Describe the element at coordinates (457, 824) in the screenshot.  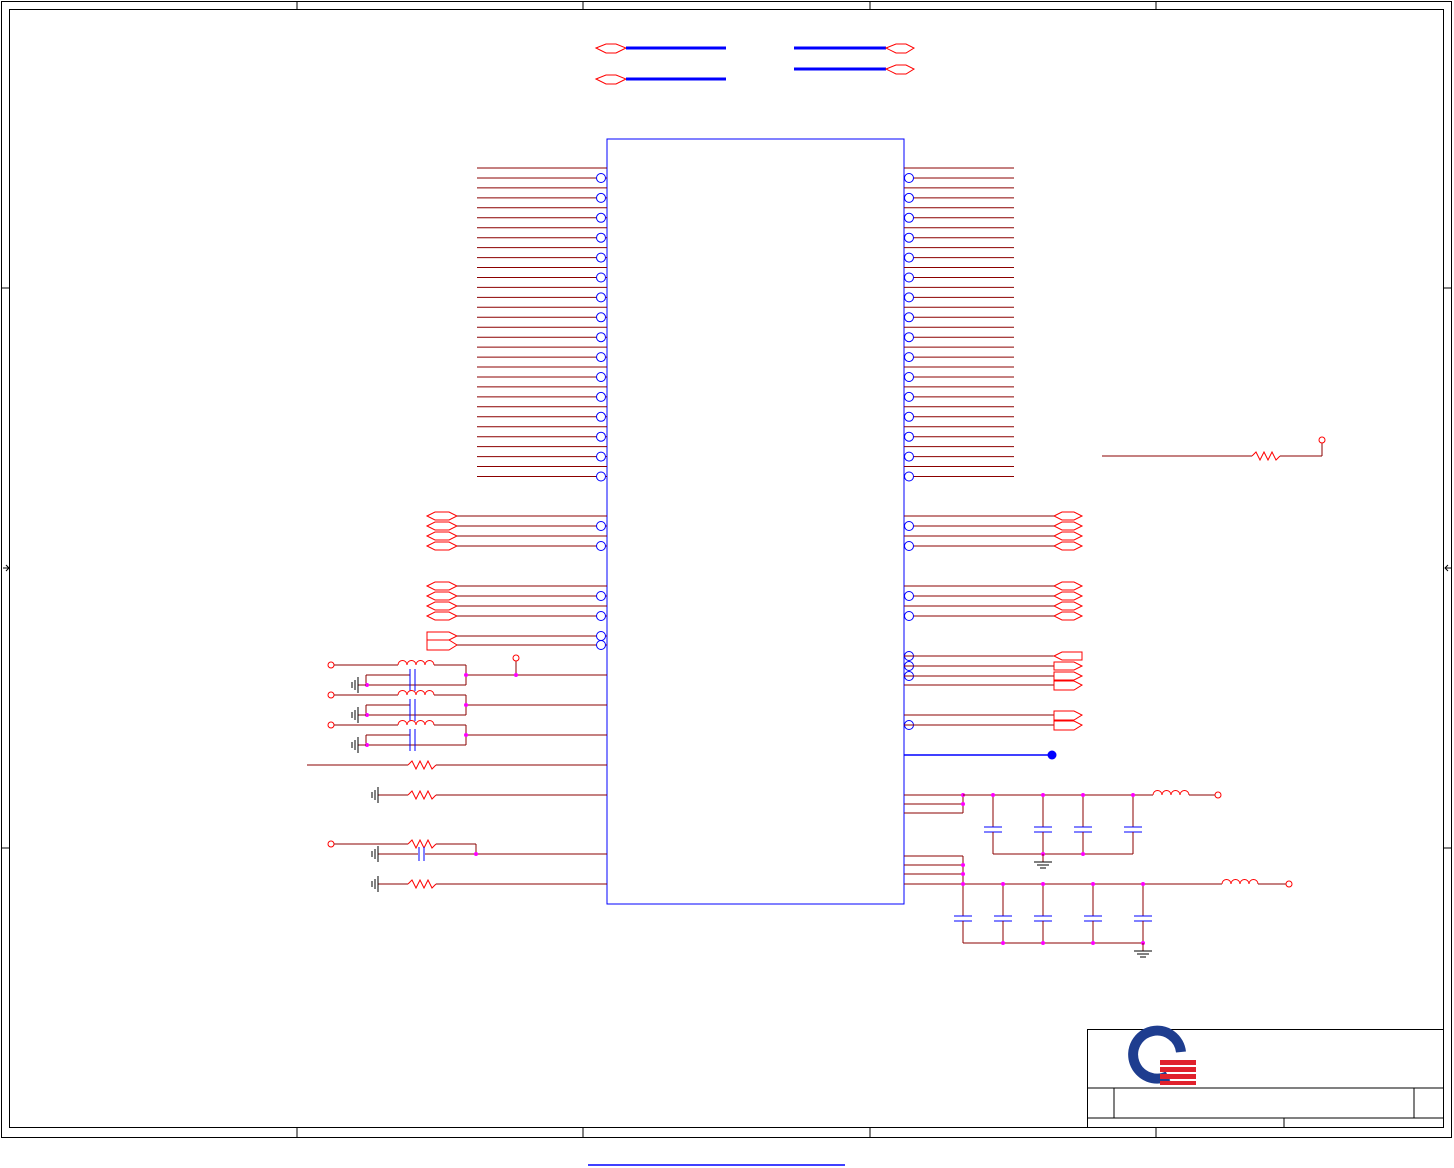
I see `left-bottom-resistors` at that location.